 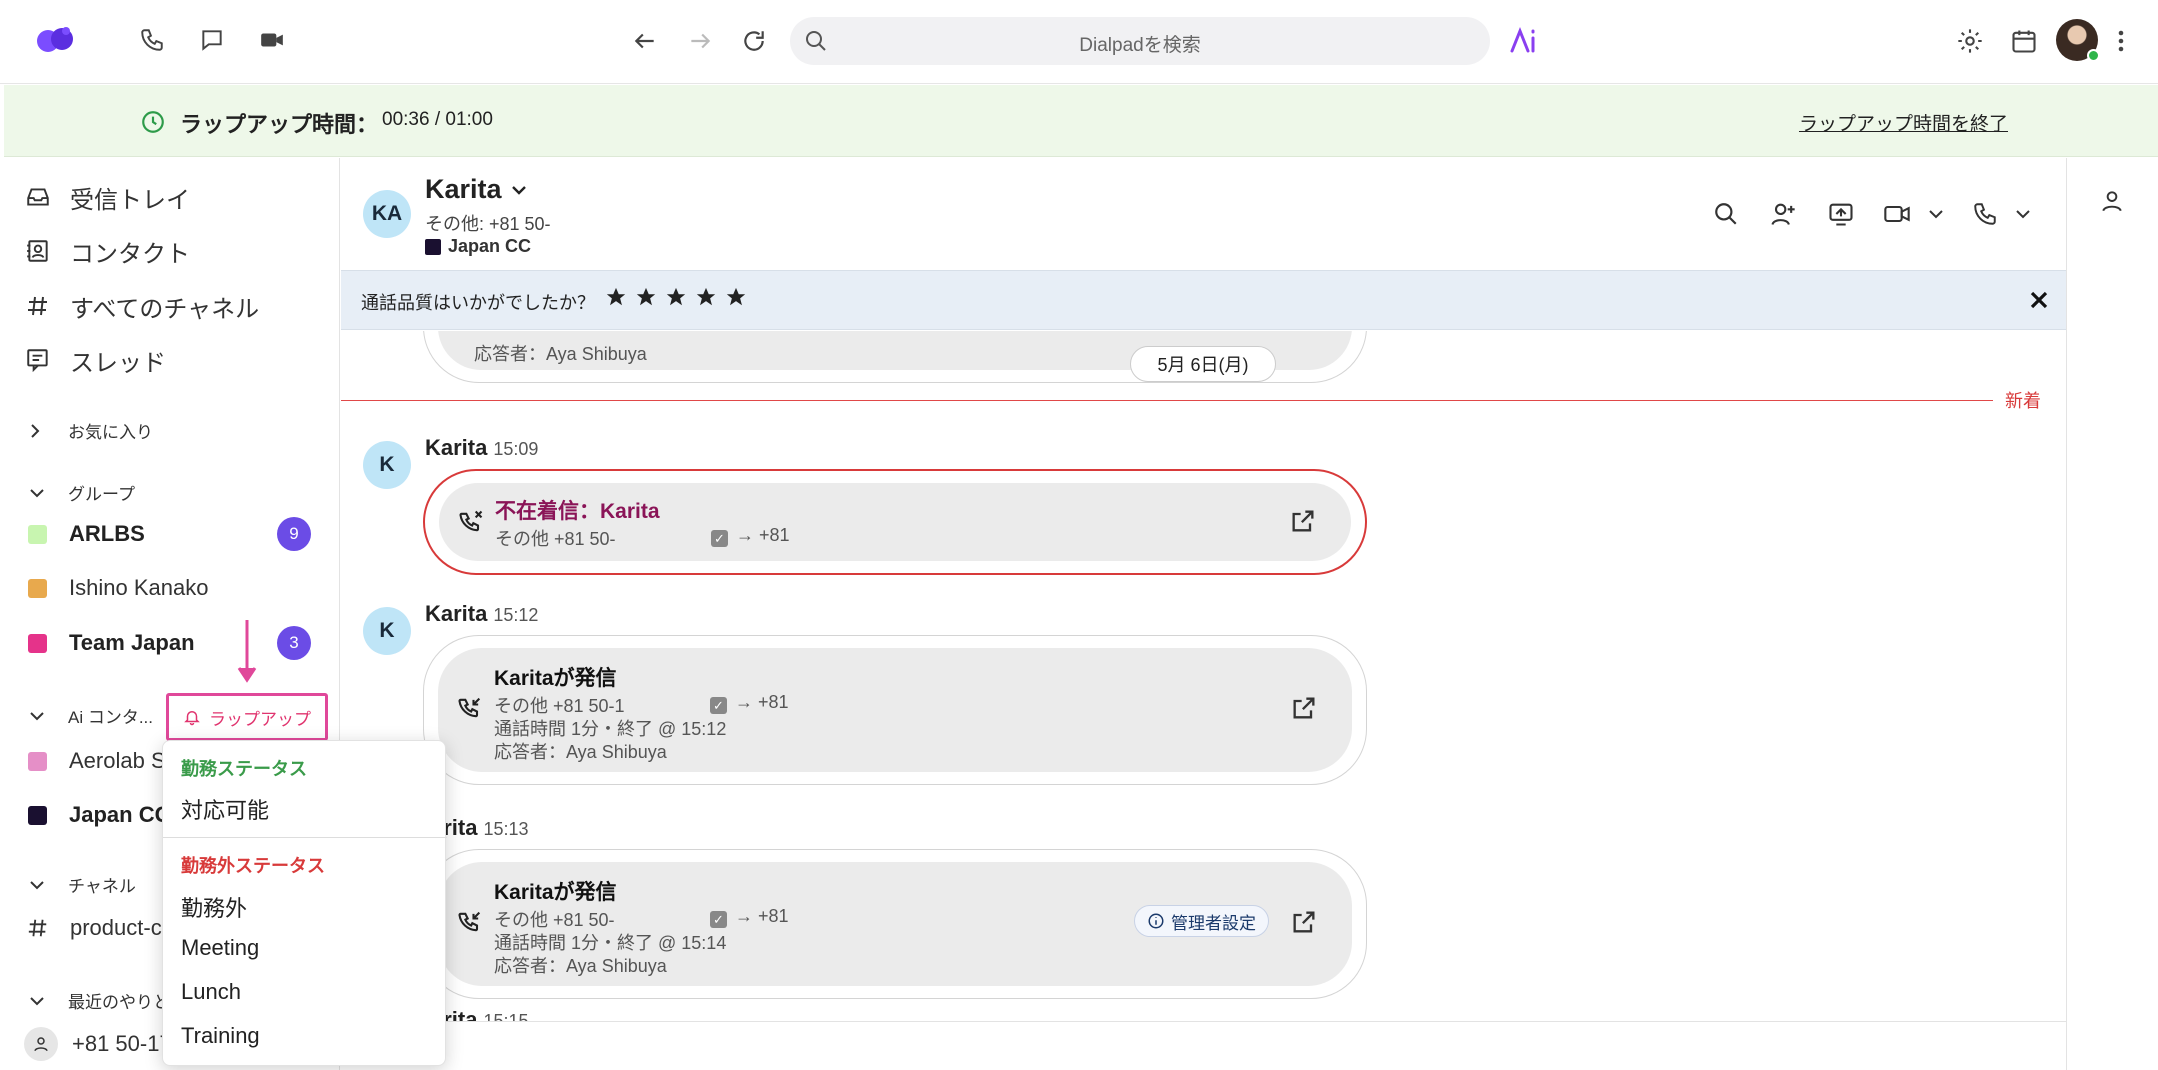 I want to click on contact-avatar: KA, so click(x=387, y=214).